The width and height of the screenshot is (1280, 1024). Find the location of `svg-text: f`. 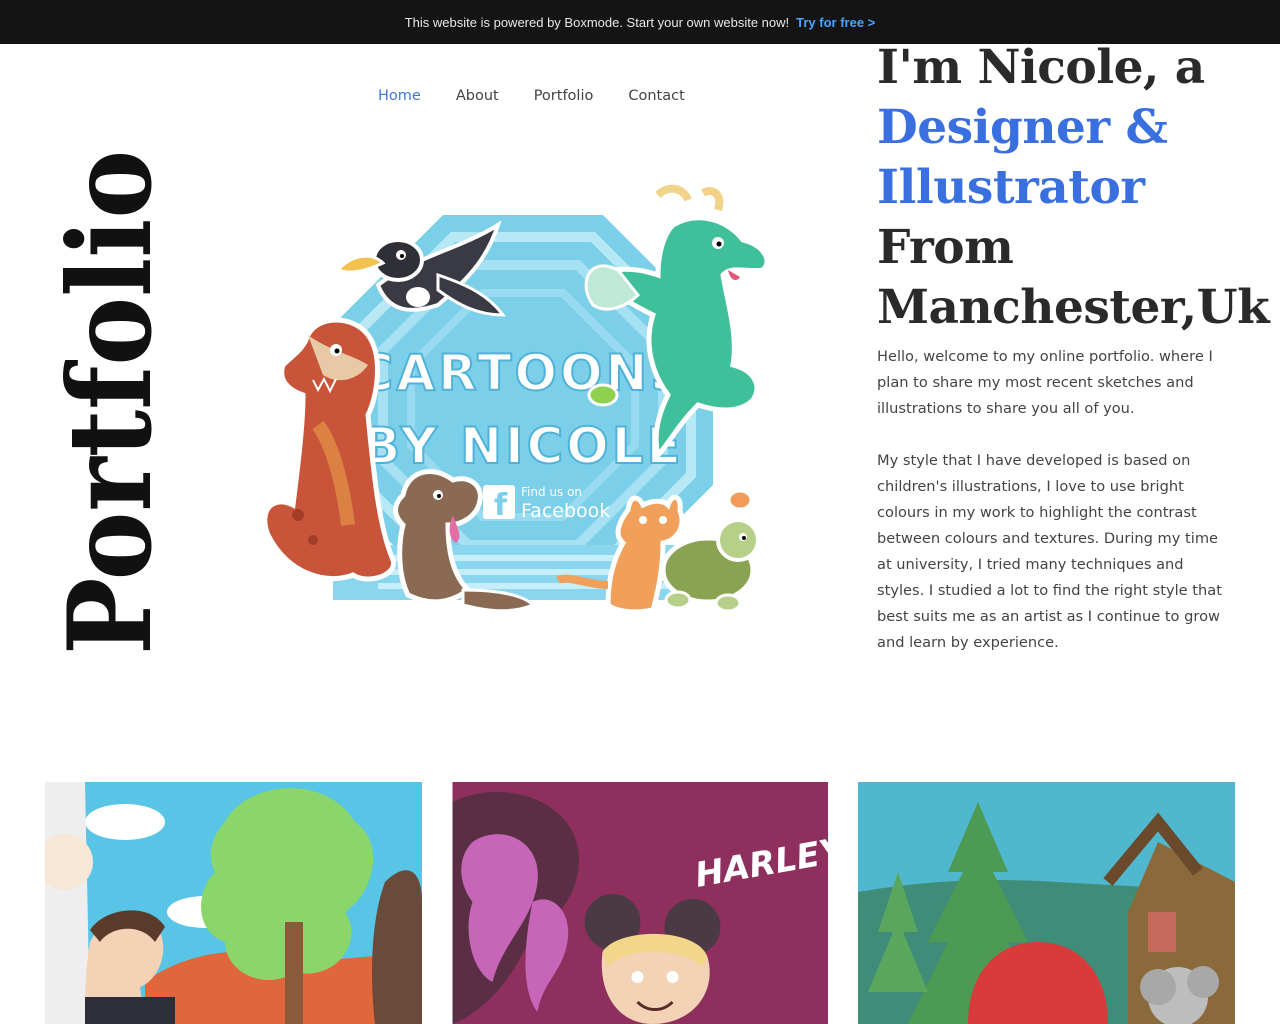

svg-text: f is located at coordinates (501, 505).